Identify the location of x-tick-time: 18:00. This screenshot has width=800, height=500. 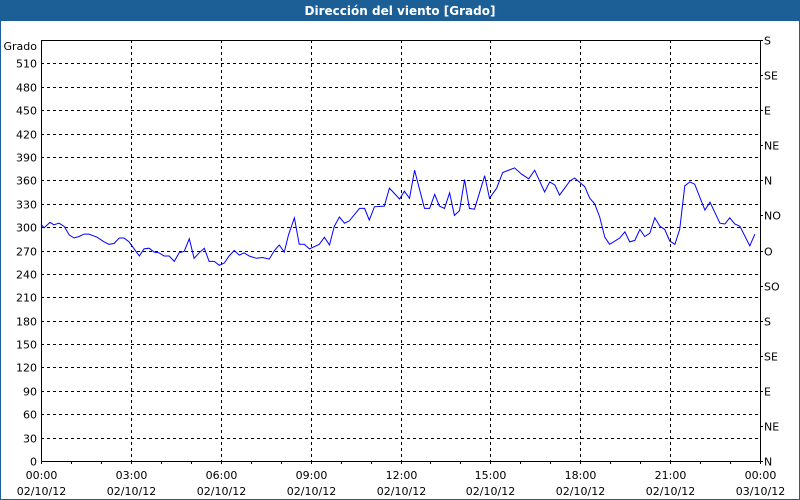
(581, 475).